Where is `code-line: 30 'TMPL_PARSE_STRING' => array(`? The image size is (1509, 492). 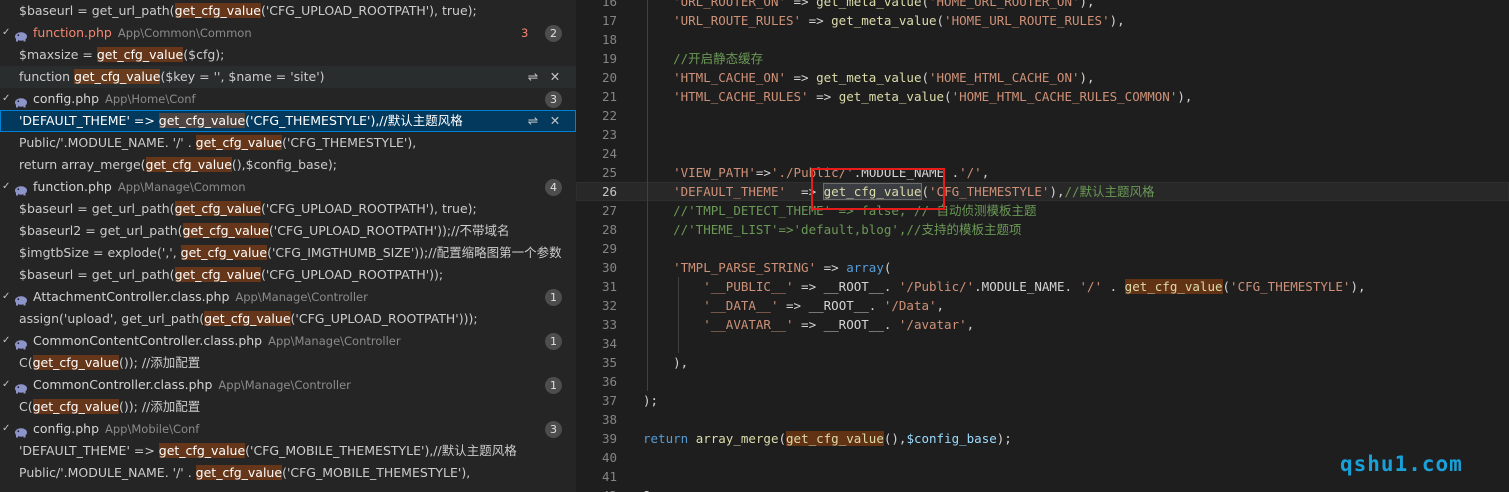 code-line: 30 'TMPL_PARSE_STRING' => array( is located at coordinates (1042, 267).